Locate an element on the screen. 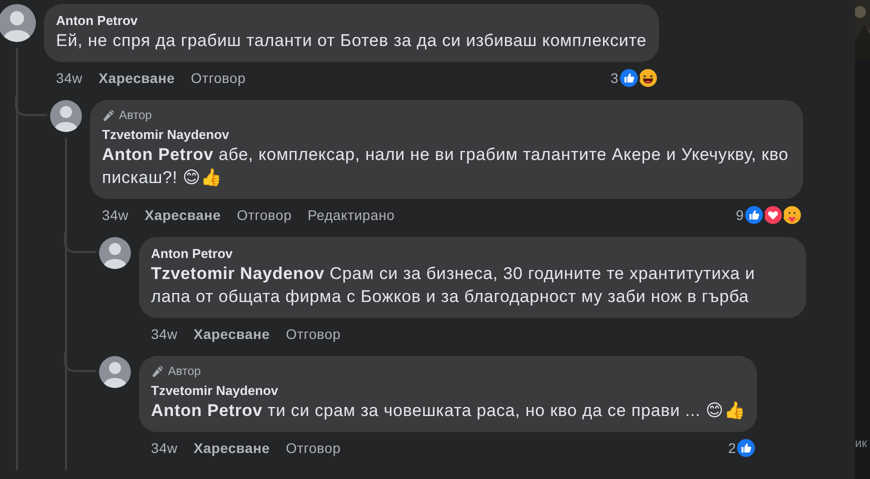  reaction-count: 9 is located at coordinates (740, 215).